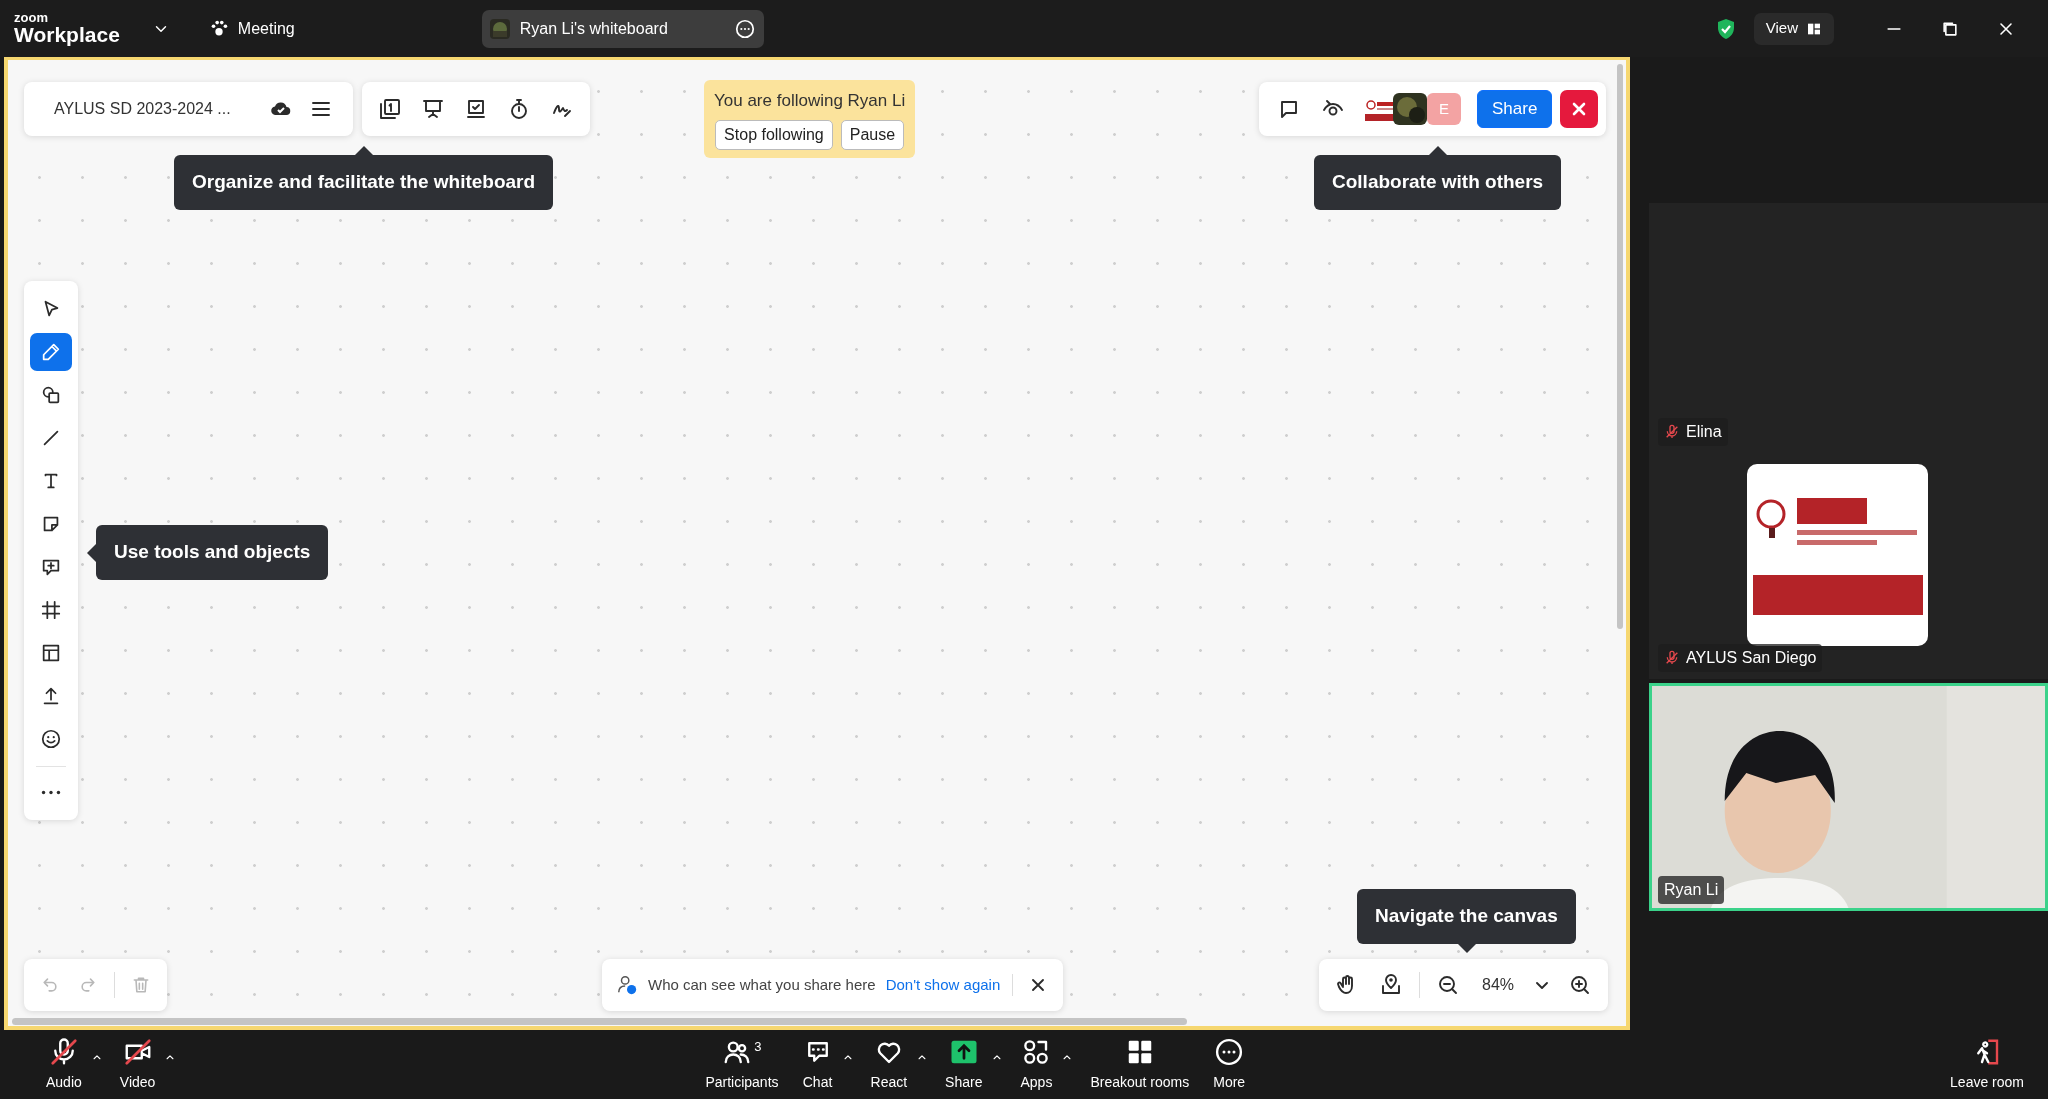  Describe the element at coordinates (1036, 1064) in the screenshot. I see `apps-button: Apps` at that location.